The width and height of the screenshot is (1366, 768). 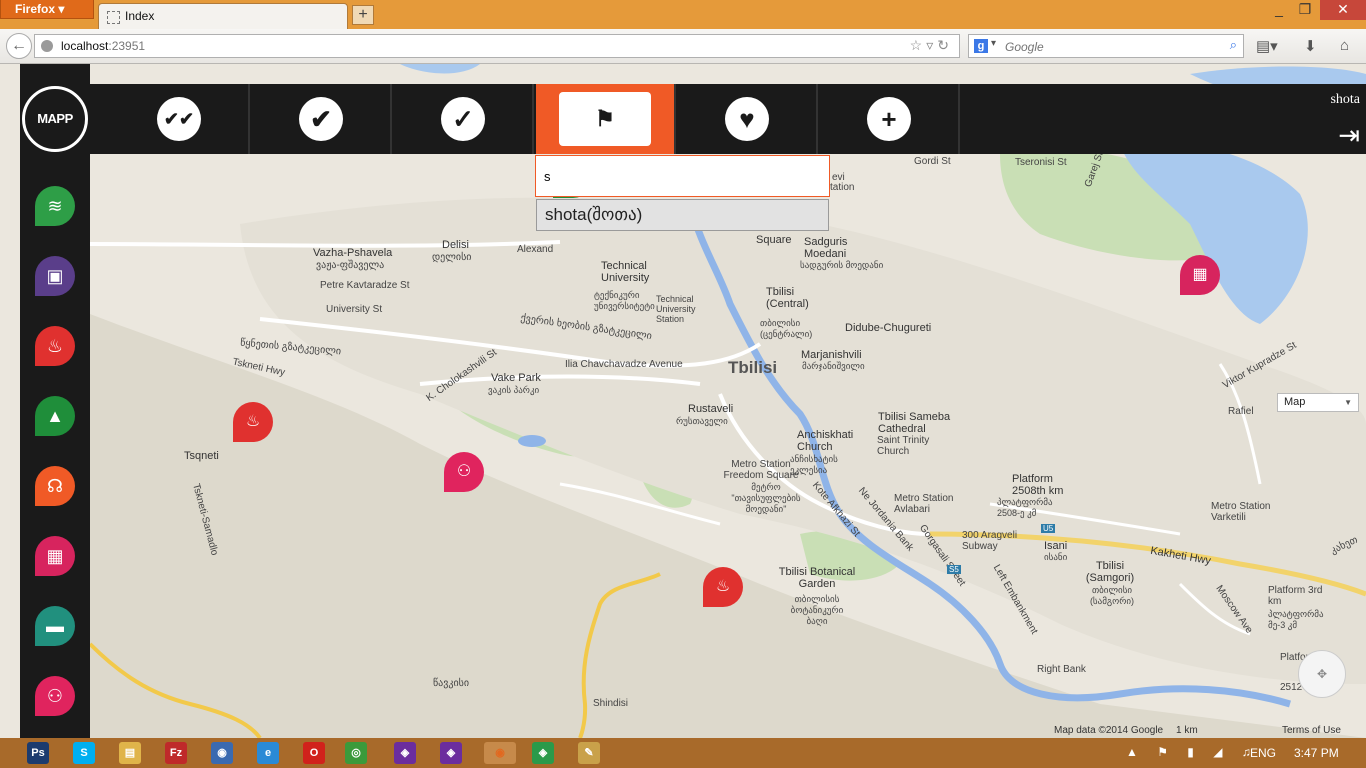 I want to click on browser-titlebar: Firefox ▾ Index + _ ❐ ✕, so click(x=683, y=14).